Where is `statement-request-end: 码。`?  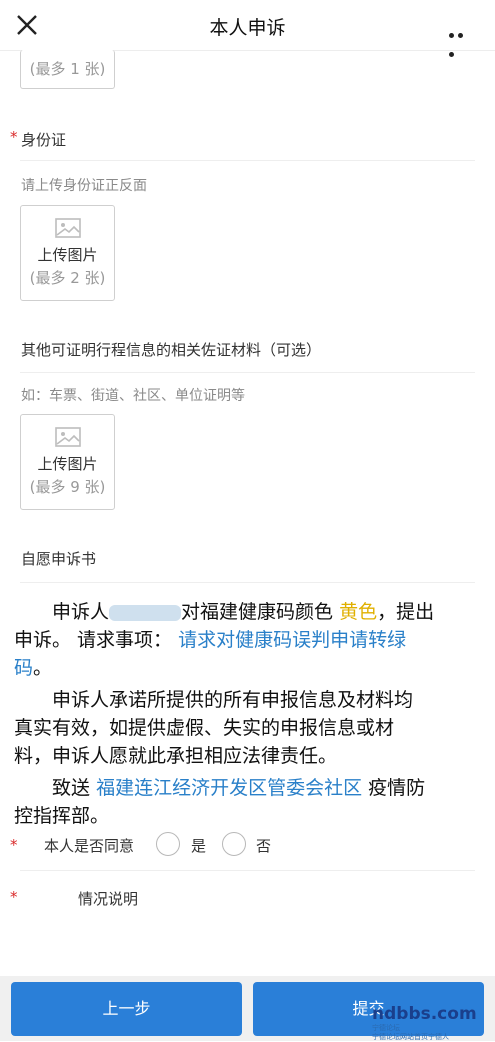
statement-request-end: 码。 is located at coordinates (33, 668).